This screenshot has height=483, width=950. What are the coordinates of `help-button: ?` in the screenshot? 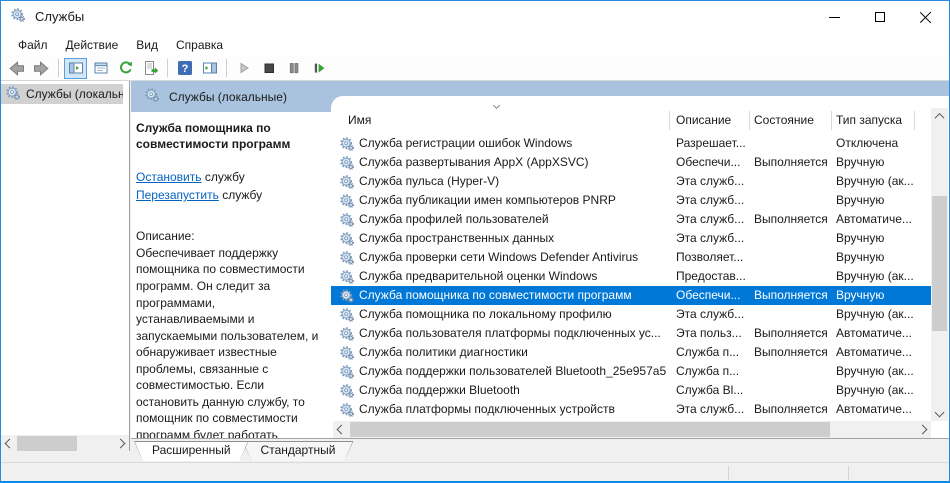 It's located at (184, 68).